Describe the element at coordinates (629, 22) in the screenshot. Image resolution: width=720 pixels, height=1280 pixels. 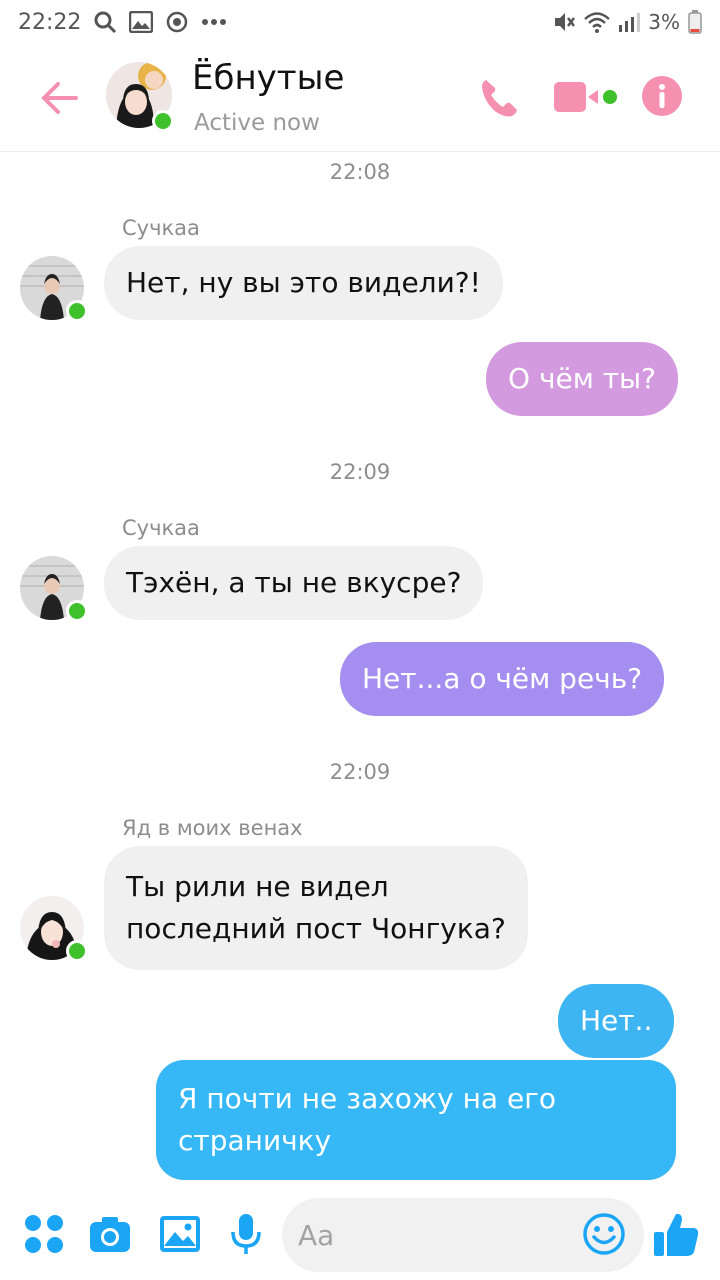
I see `signal-icon` at that location.